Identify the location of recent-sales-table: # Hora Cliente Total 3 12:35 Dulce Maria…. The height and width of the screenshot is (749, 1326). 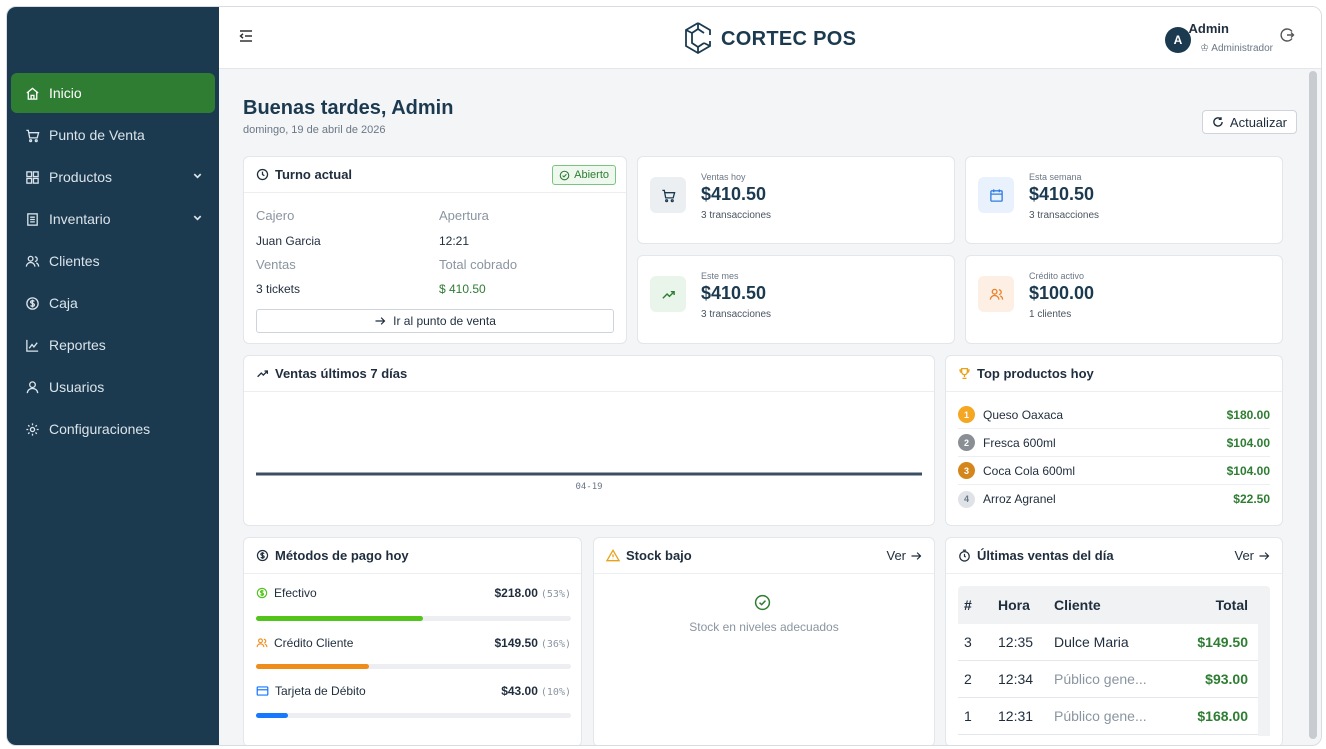
(1114, 660).